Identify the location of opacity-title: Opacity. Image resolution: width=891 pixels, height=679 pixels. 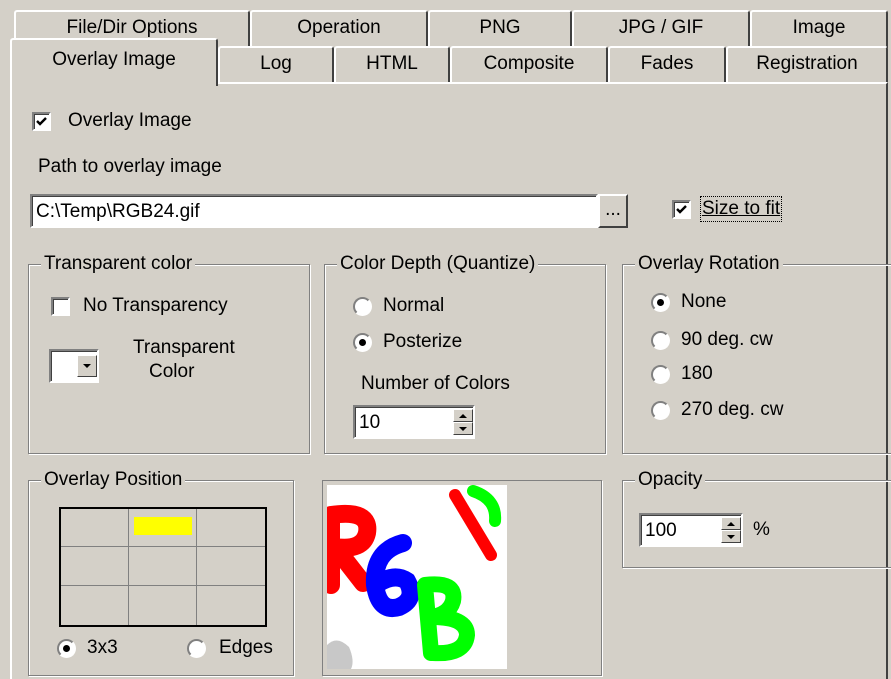
(670, 480).